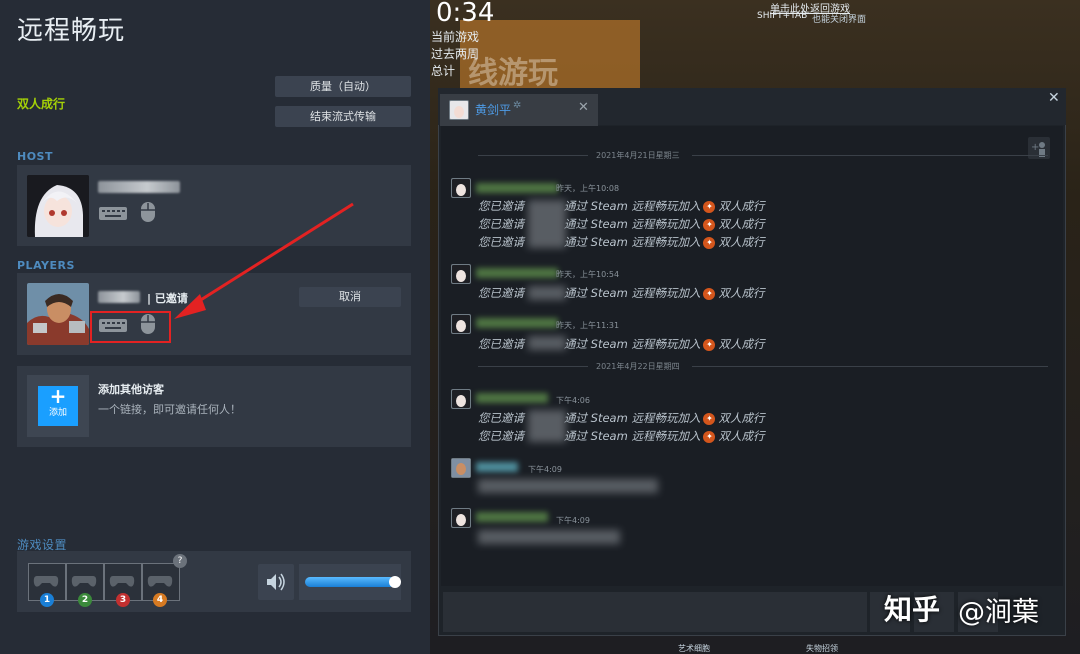 The image size is (1080, 654). What do you see at coordinates (455, 54) in the screenshot?
I see `past-two-weeks-label: 过去两周` at bounding box center [455, 54].